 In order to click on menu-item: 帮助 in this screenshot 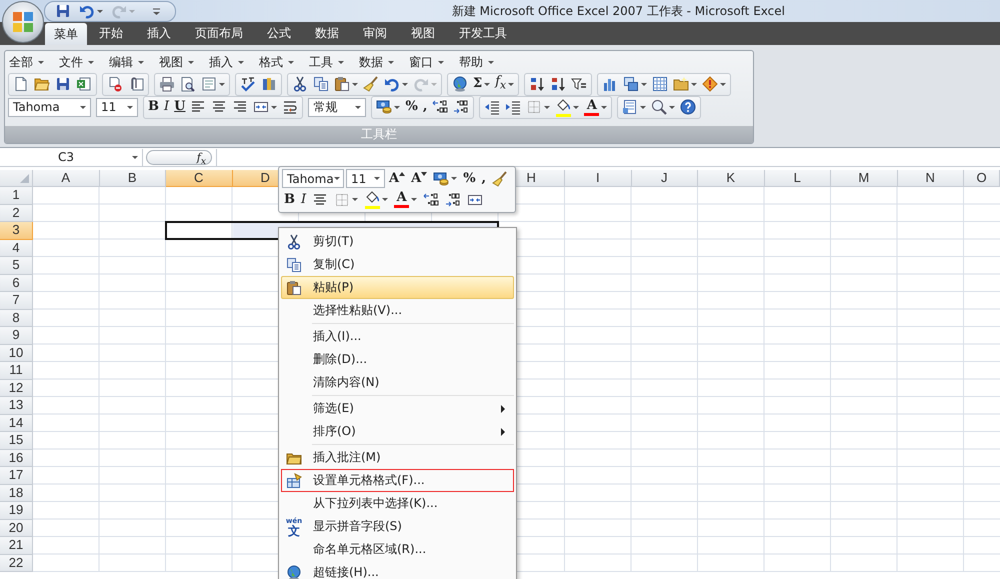, I will do `click(484, 62)`.